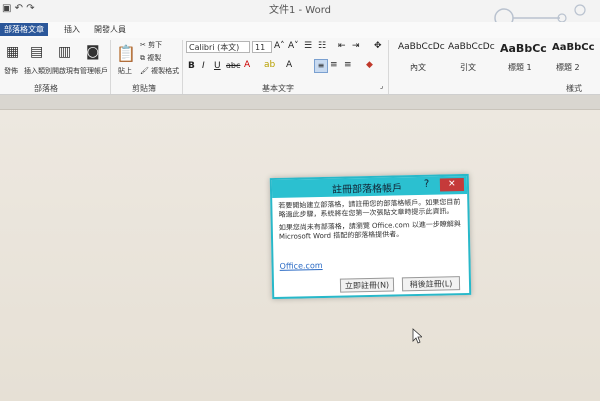  What do you see at coordinates (568, 67) in the screenshot?
I see `style-name-heading2: 標題 2` at bounding box center [568, 67].